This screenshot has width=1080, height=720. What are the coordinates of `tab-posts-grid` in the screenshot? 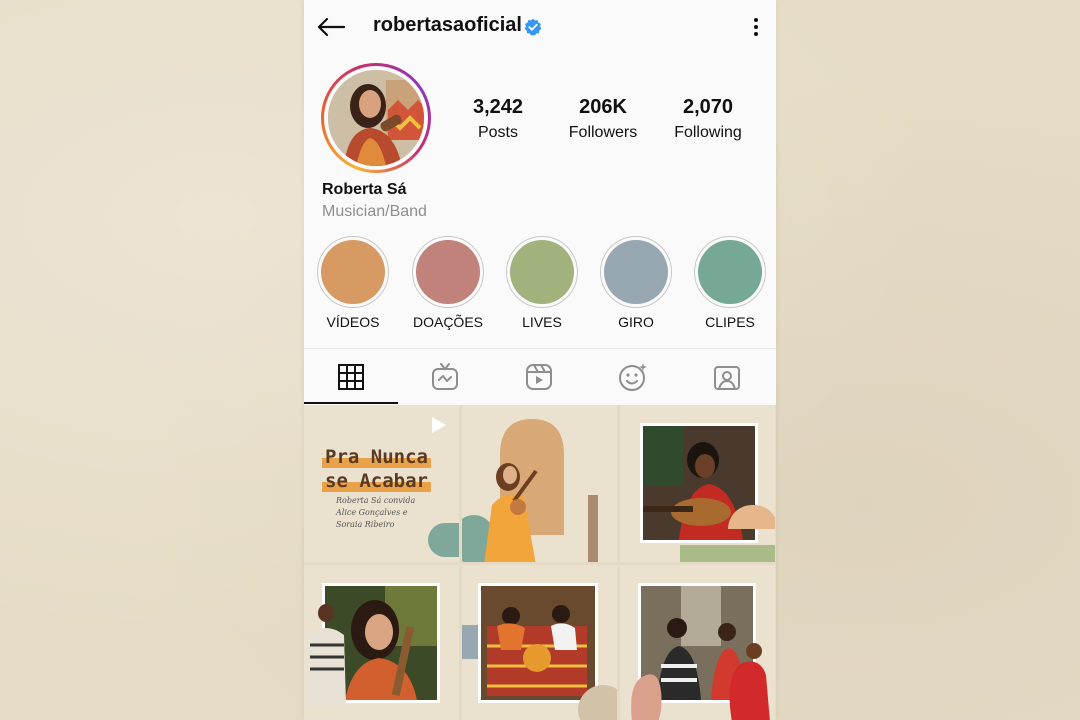 It's located at (351, 376).